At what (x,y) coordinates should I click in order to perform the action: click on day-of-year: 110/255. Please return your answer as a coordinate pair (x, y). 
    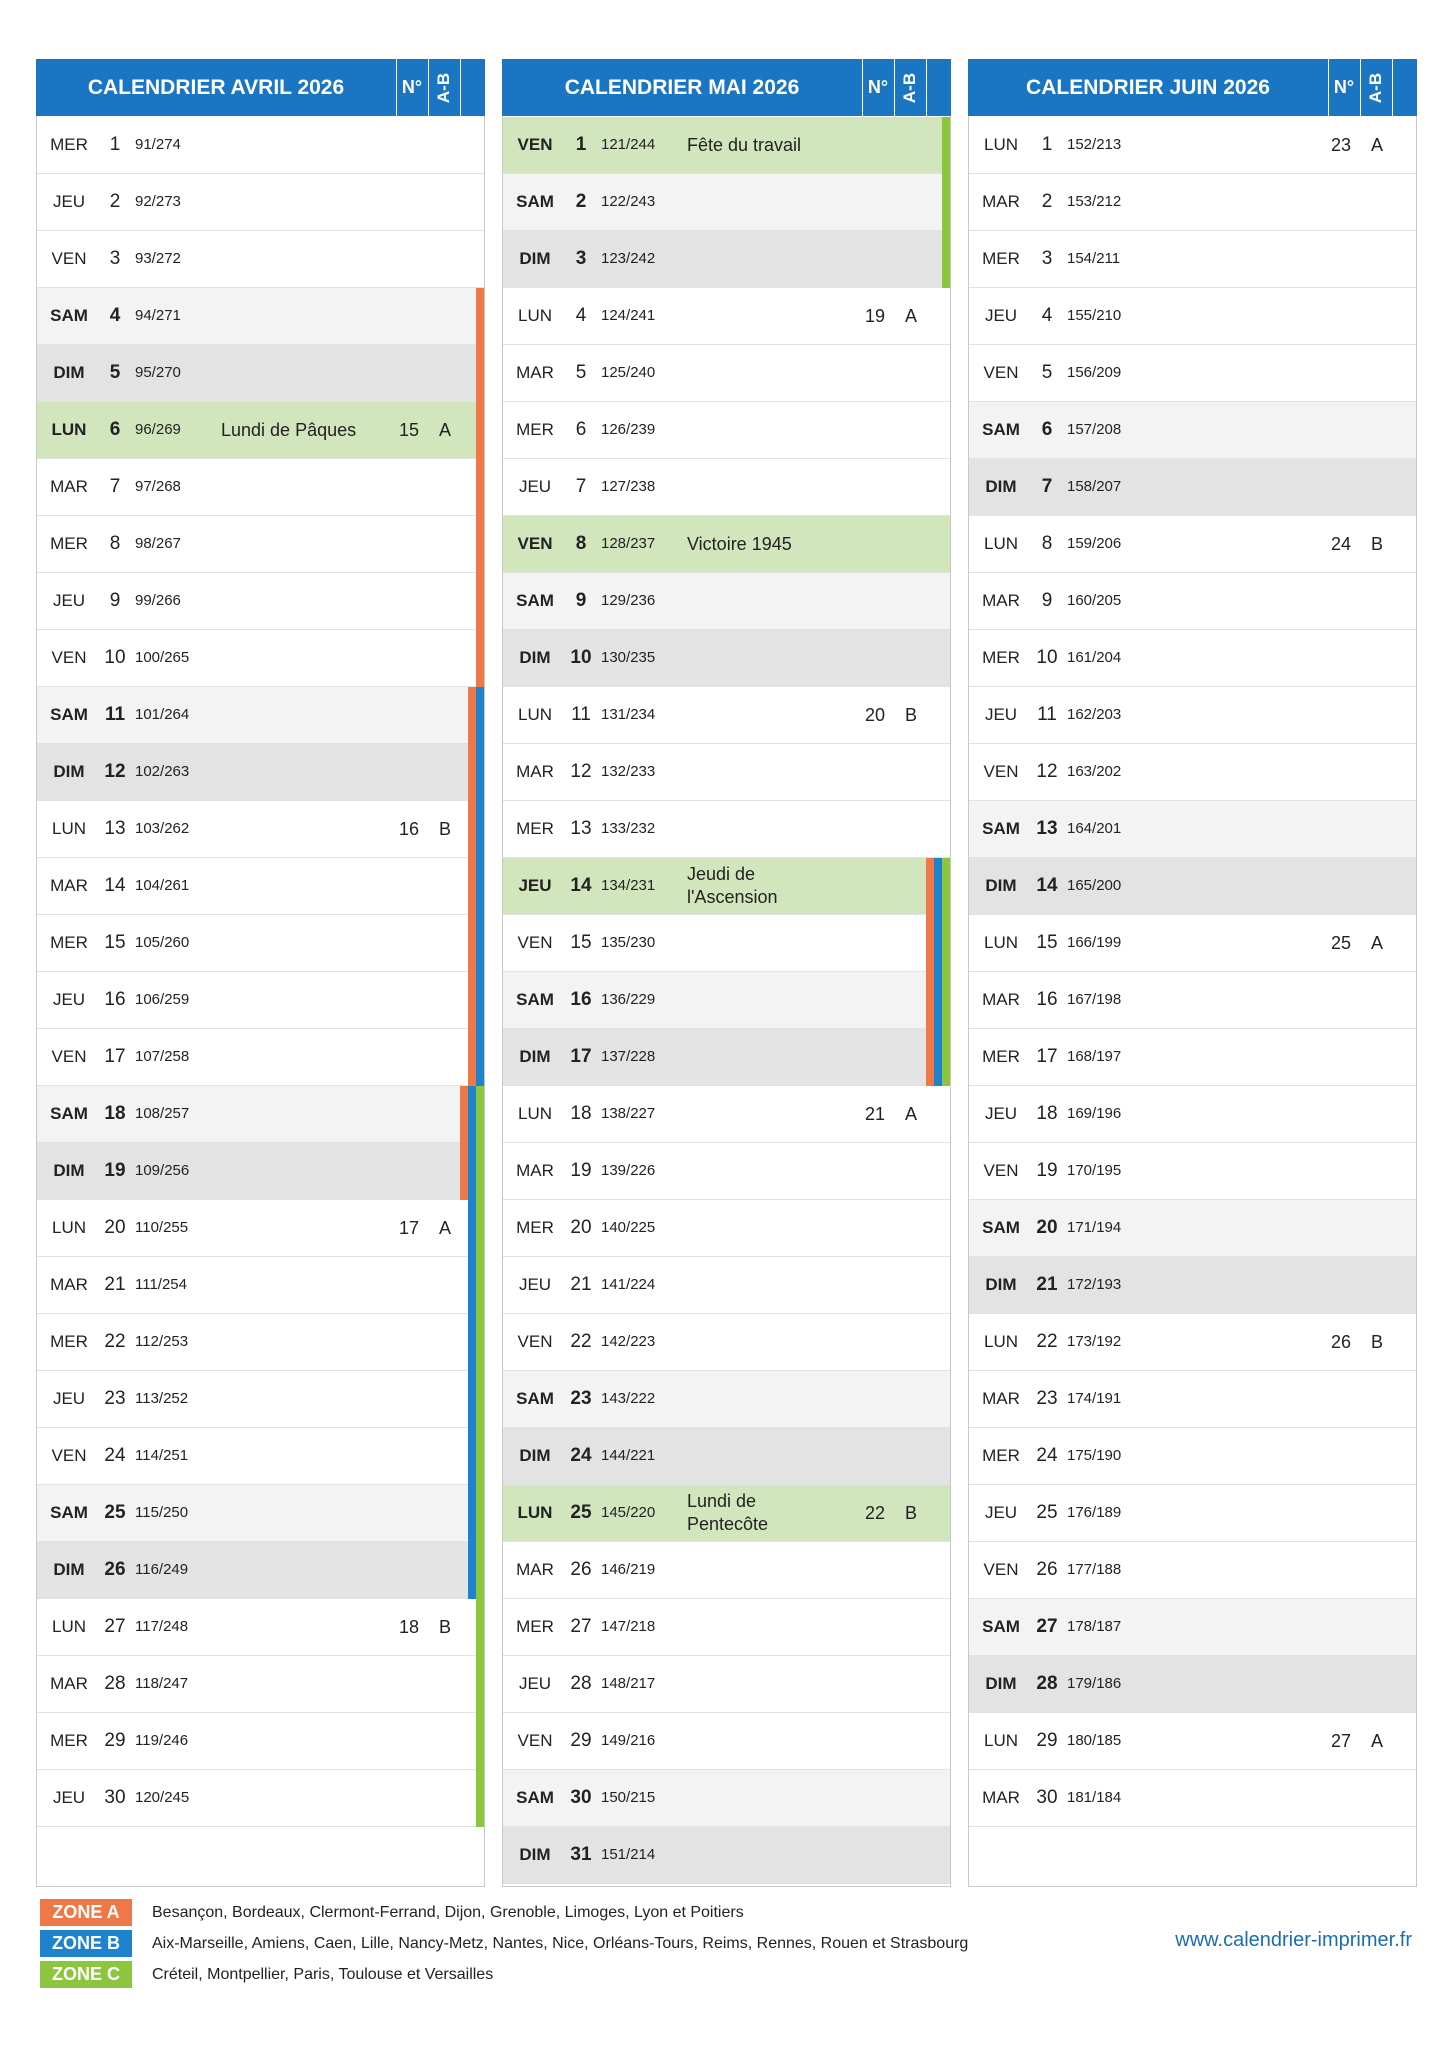
    Looking at the image, I should click on (162, 1227).